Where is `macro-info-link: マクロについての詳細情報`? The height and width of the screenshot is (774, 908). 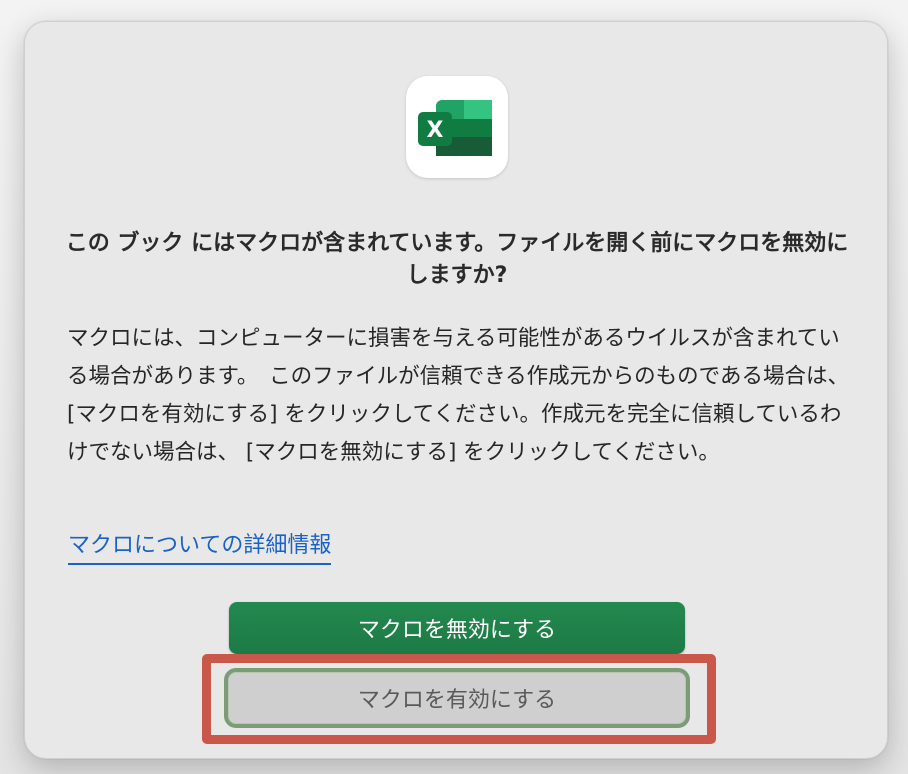
macro-info-link: マクロについての詳細情報 is located at coordinates (200, 547).